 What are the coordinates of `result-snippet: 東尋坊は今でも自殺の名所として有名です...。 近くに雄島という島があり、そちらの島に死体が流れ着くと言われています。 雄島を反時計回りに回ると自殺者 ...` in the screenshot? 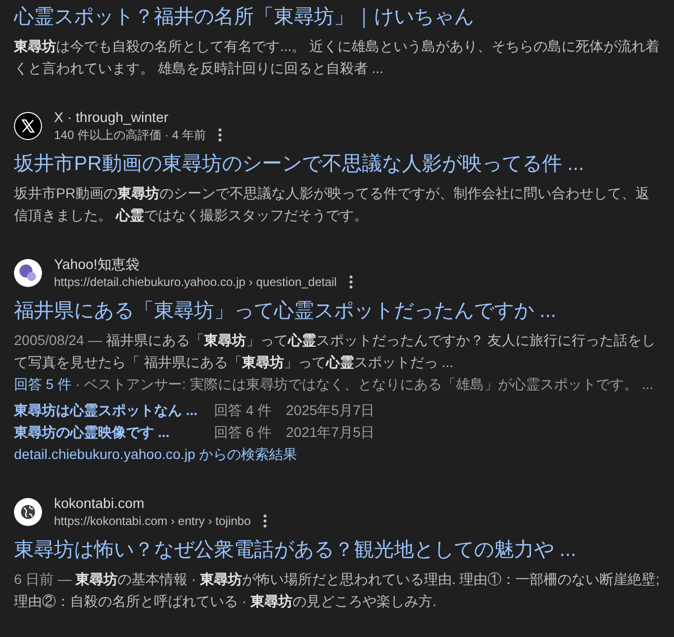 It's located at (337, 57).